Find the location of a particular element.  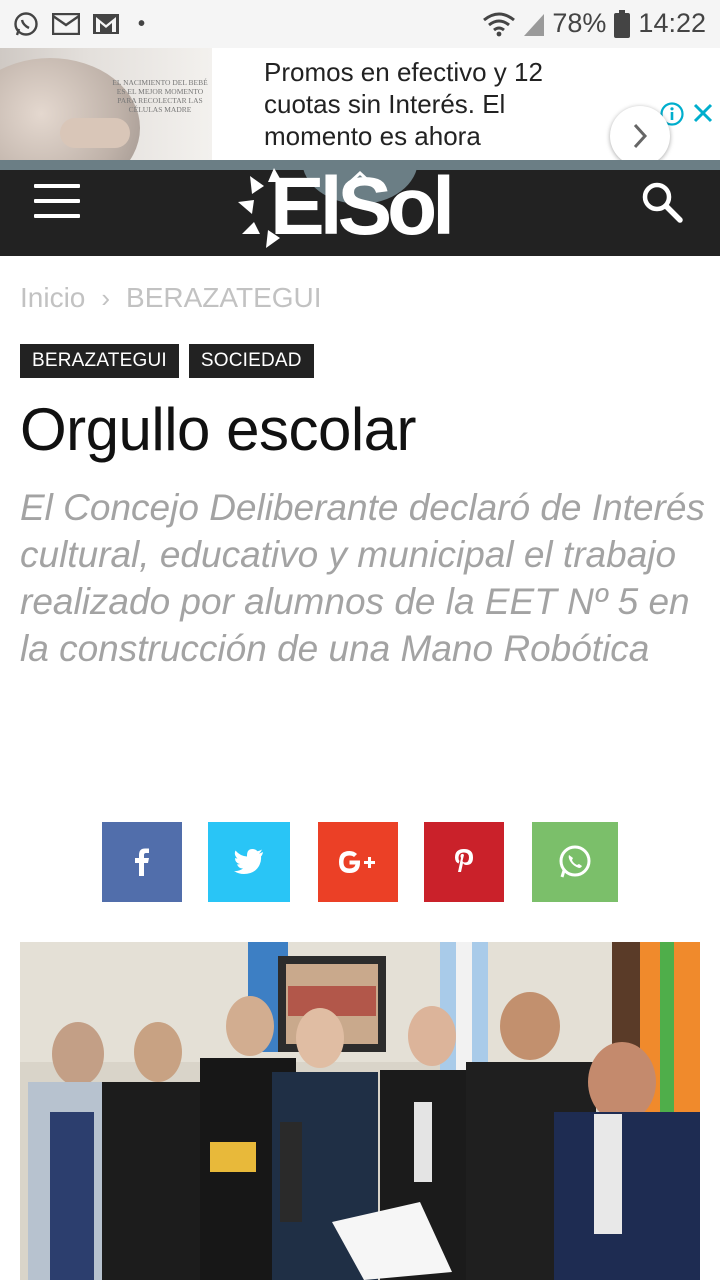

google-plus-icon is located at coordinates (357, 862).